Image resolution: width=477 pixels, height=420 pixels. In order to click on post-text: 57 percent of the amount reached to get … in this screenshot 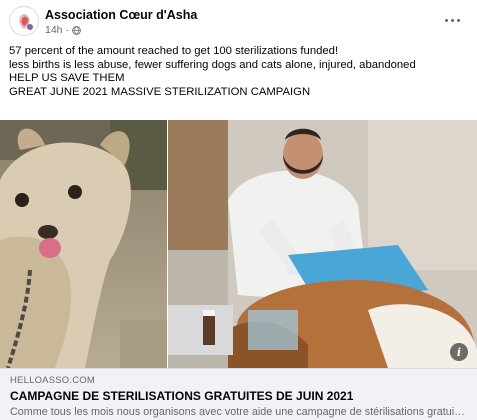, I will do `click(238, 72)`.